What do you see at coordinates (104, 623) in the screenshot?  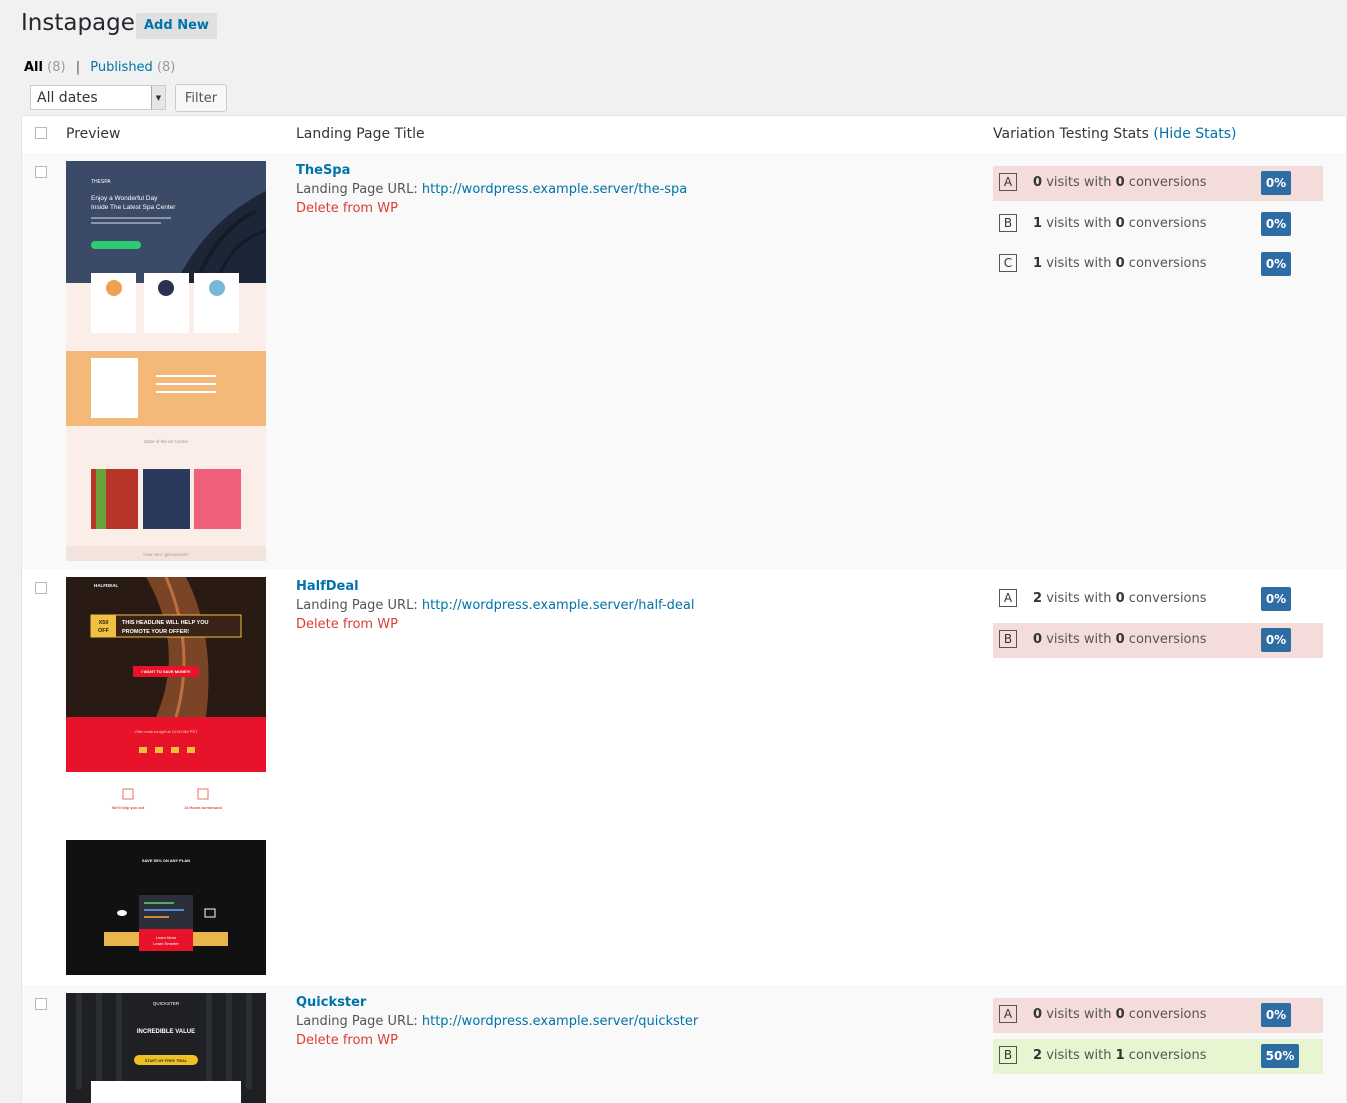 I see `halfdeal-badge-1: X50` at bounding box center [104, 623].